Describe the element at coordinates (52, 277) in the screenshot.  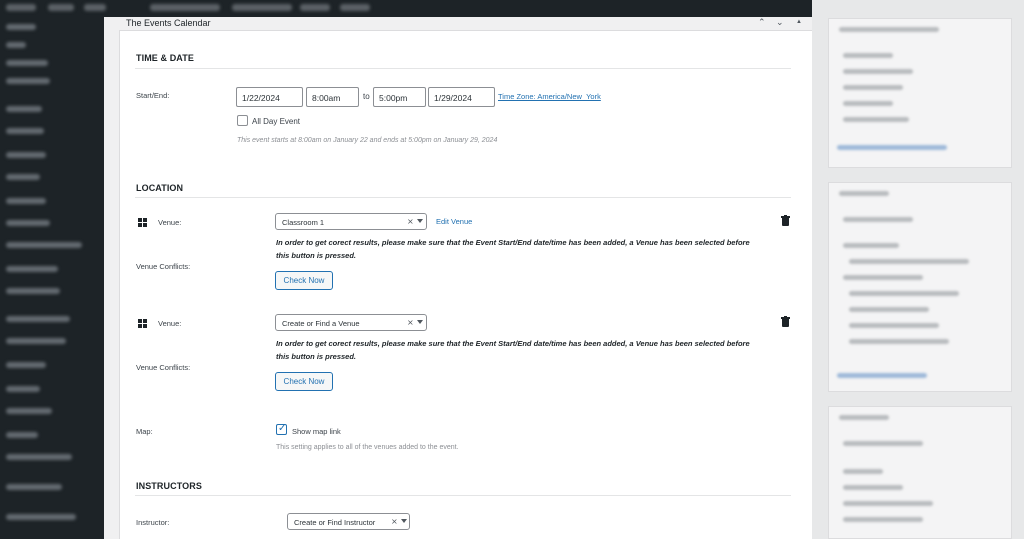
I see `admin-sidebar` at that location.